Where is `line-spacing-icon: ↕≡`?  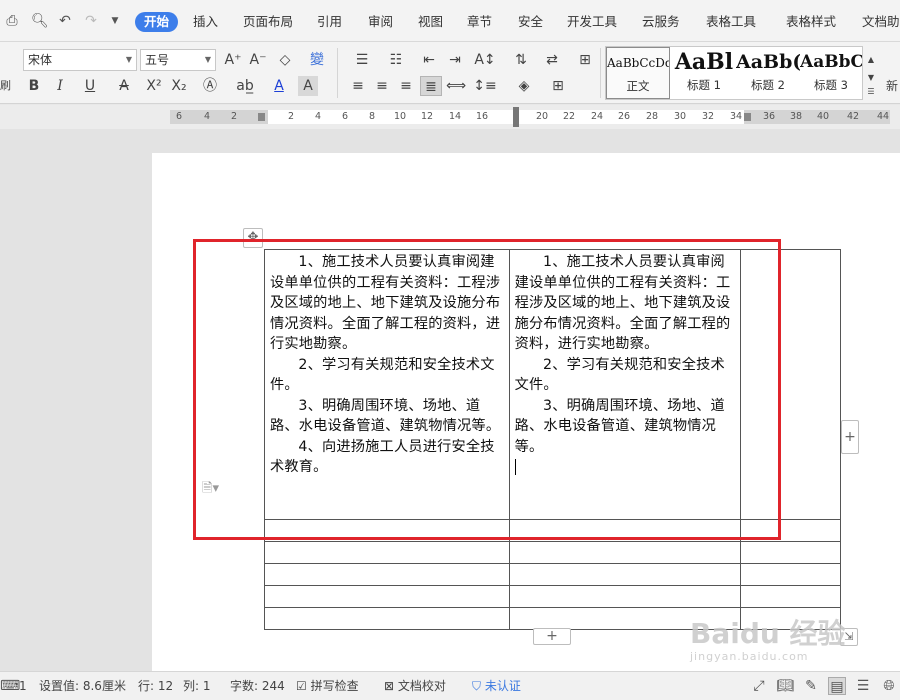
line-spacing-icon: ↕≡ is located at coordinates (485, 86).